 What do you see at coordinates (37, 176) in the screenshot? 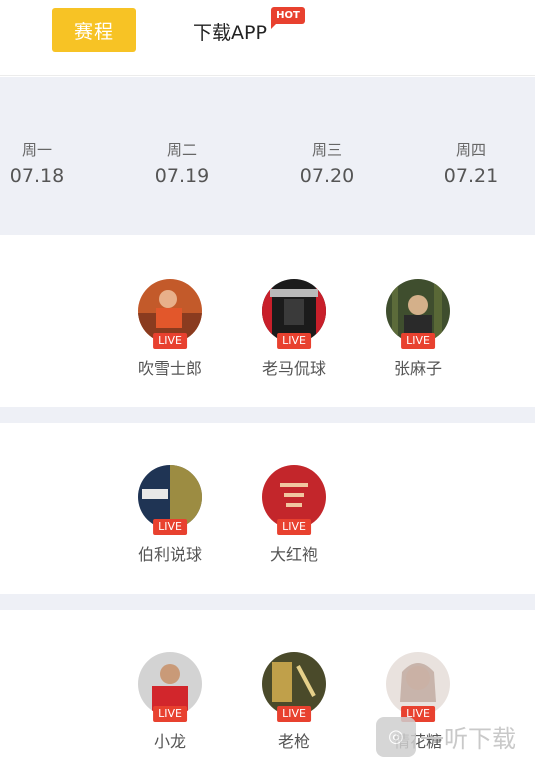
I see `date-label: 07.18` at bounding box center [37, 176].